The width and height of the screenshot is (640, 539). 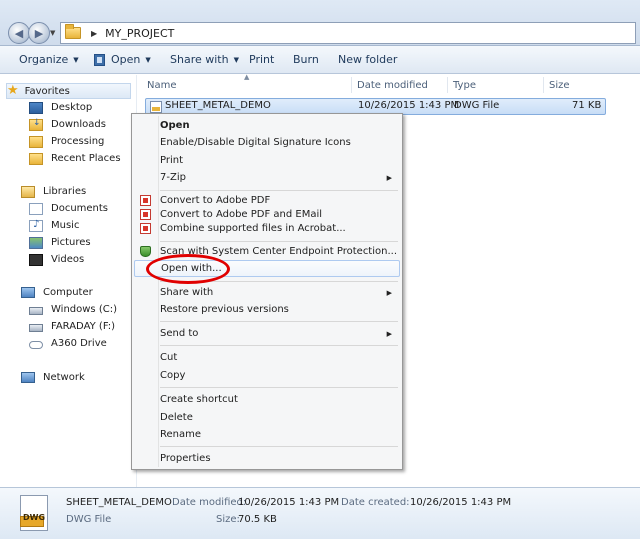 I want to click on recent-pages-dropdown-icon: ▼, so click(x=52, y=33).